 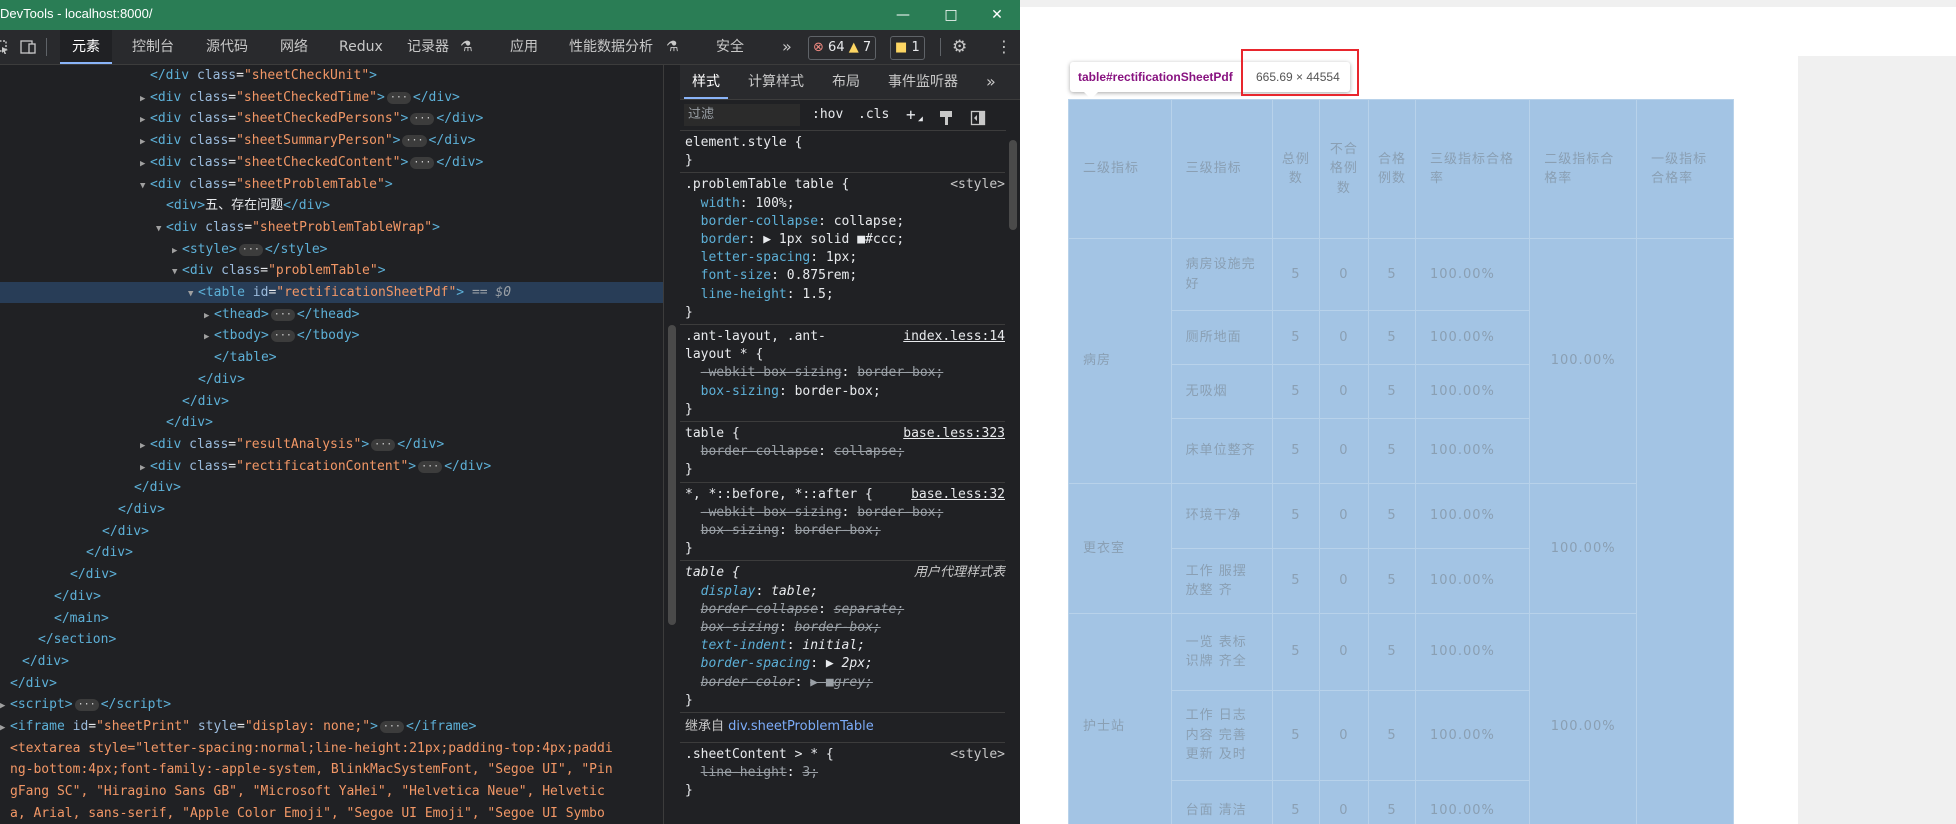 What do you see at coordinates (331, 249) in the screenshot?
I see `dom-node-line: ▶ <style> ··· </style>` at bounding box center [331, 249].